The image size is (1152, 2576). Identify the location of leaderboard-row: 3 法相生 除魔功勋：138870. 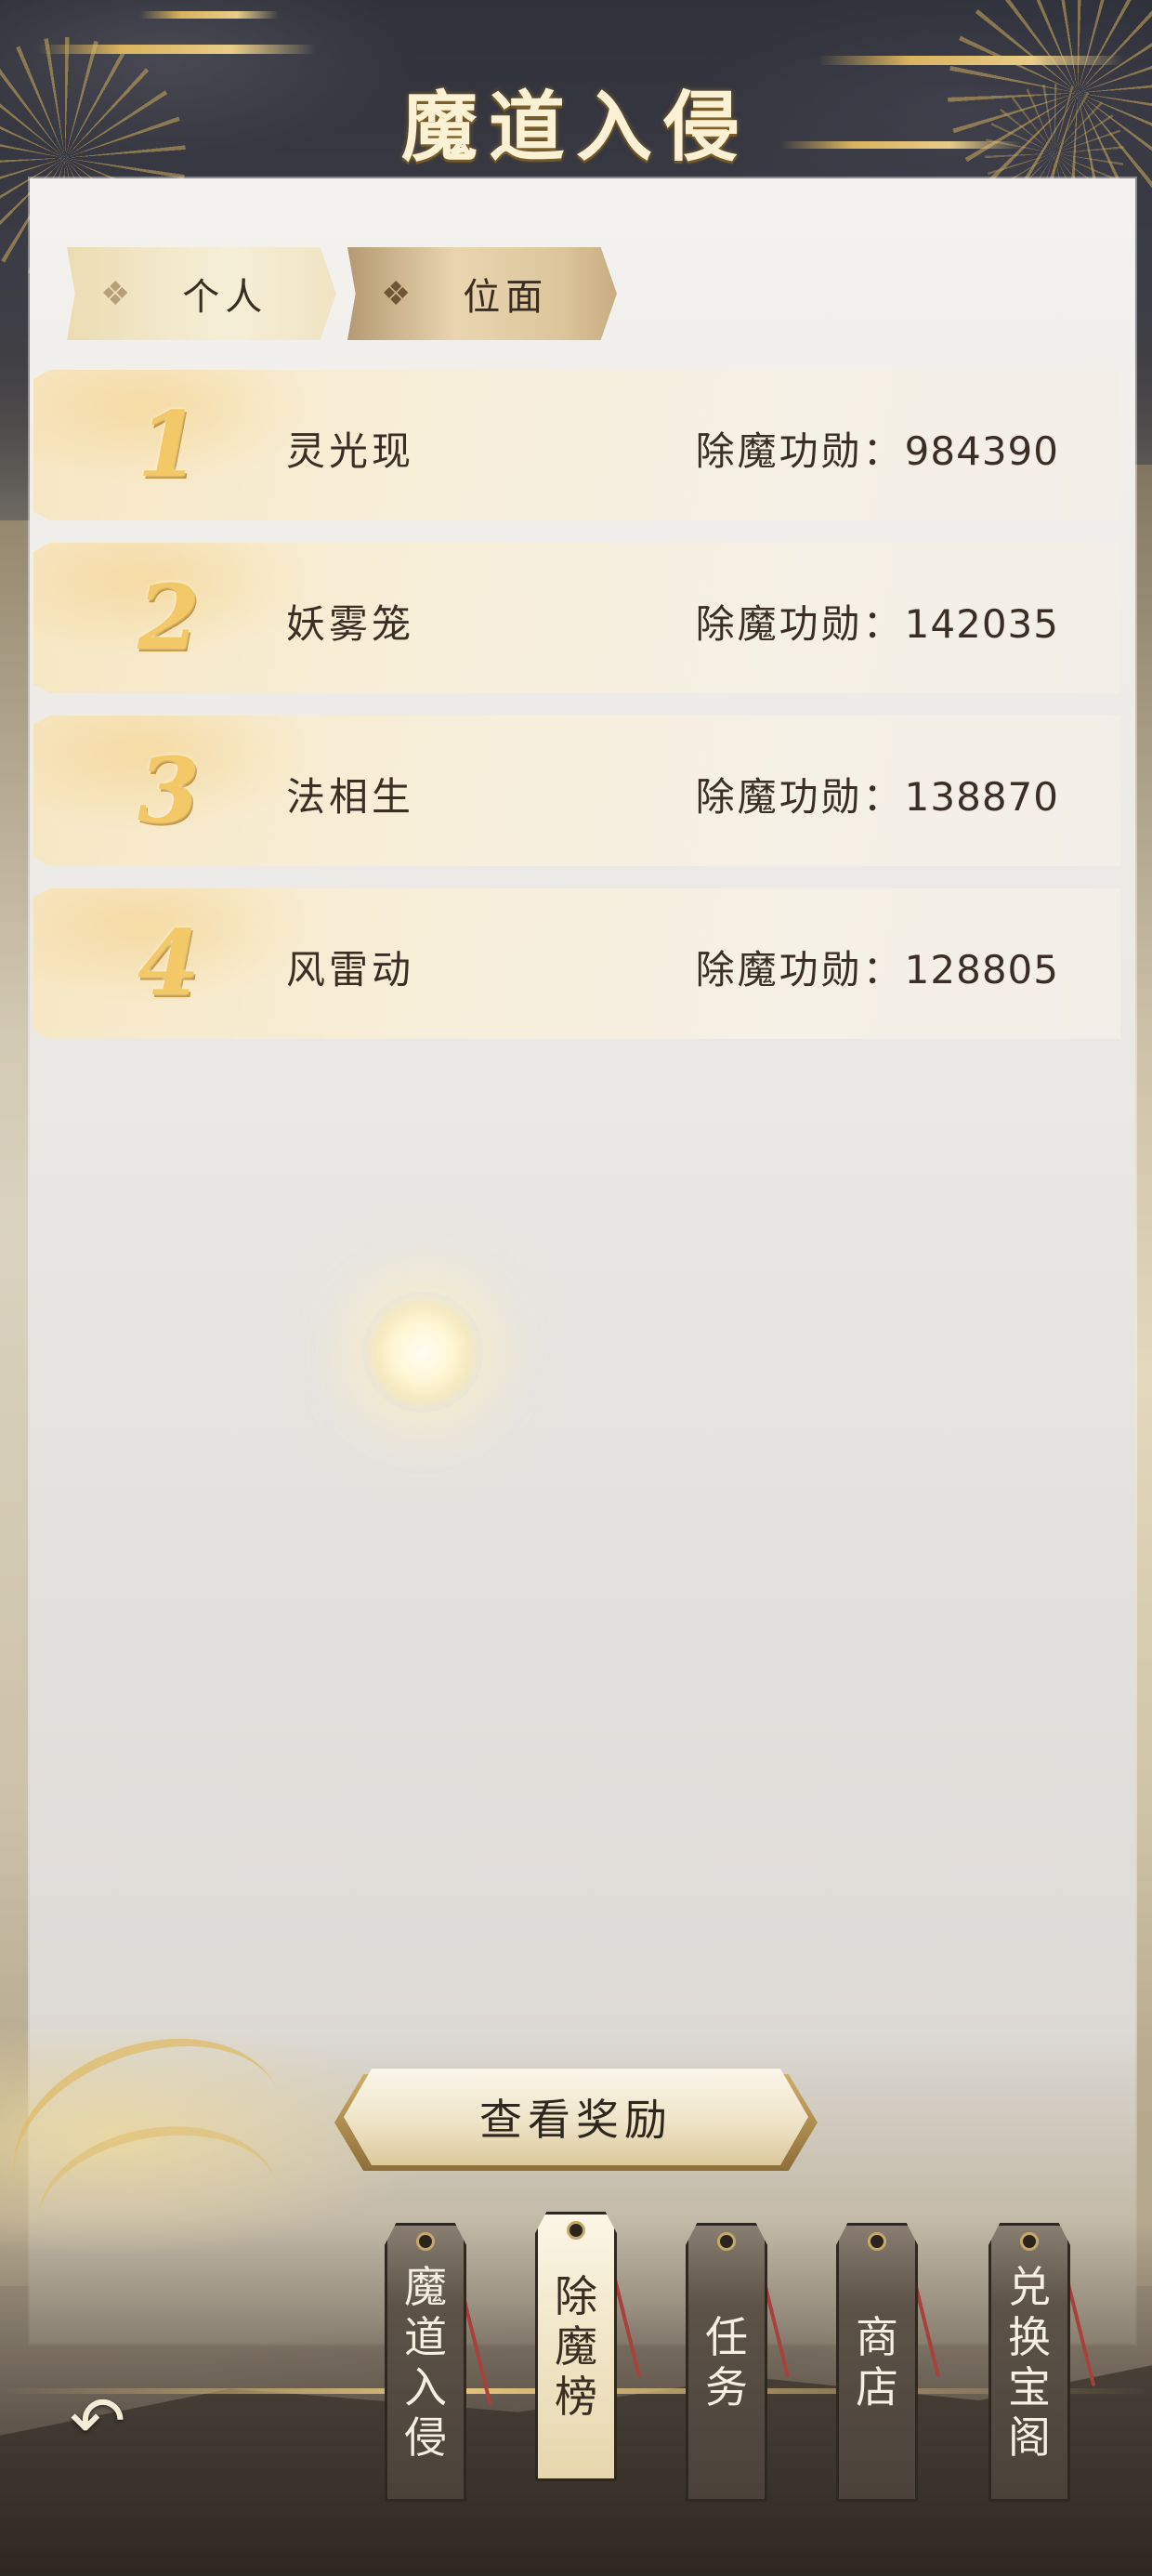
(576, 791).